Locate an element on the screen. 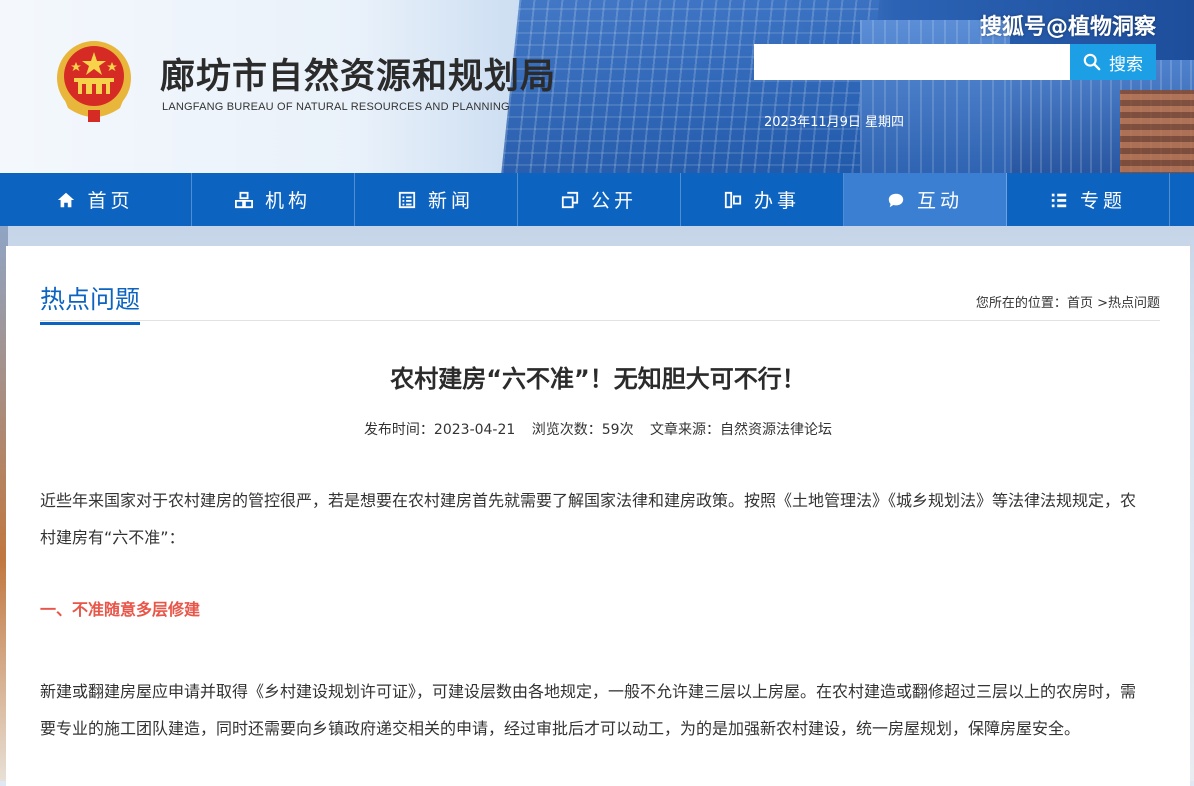  nav-item-news: 新闻 is located at coordinates (436, 199).